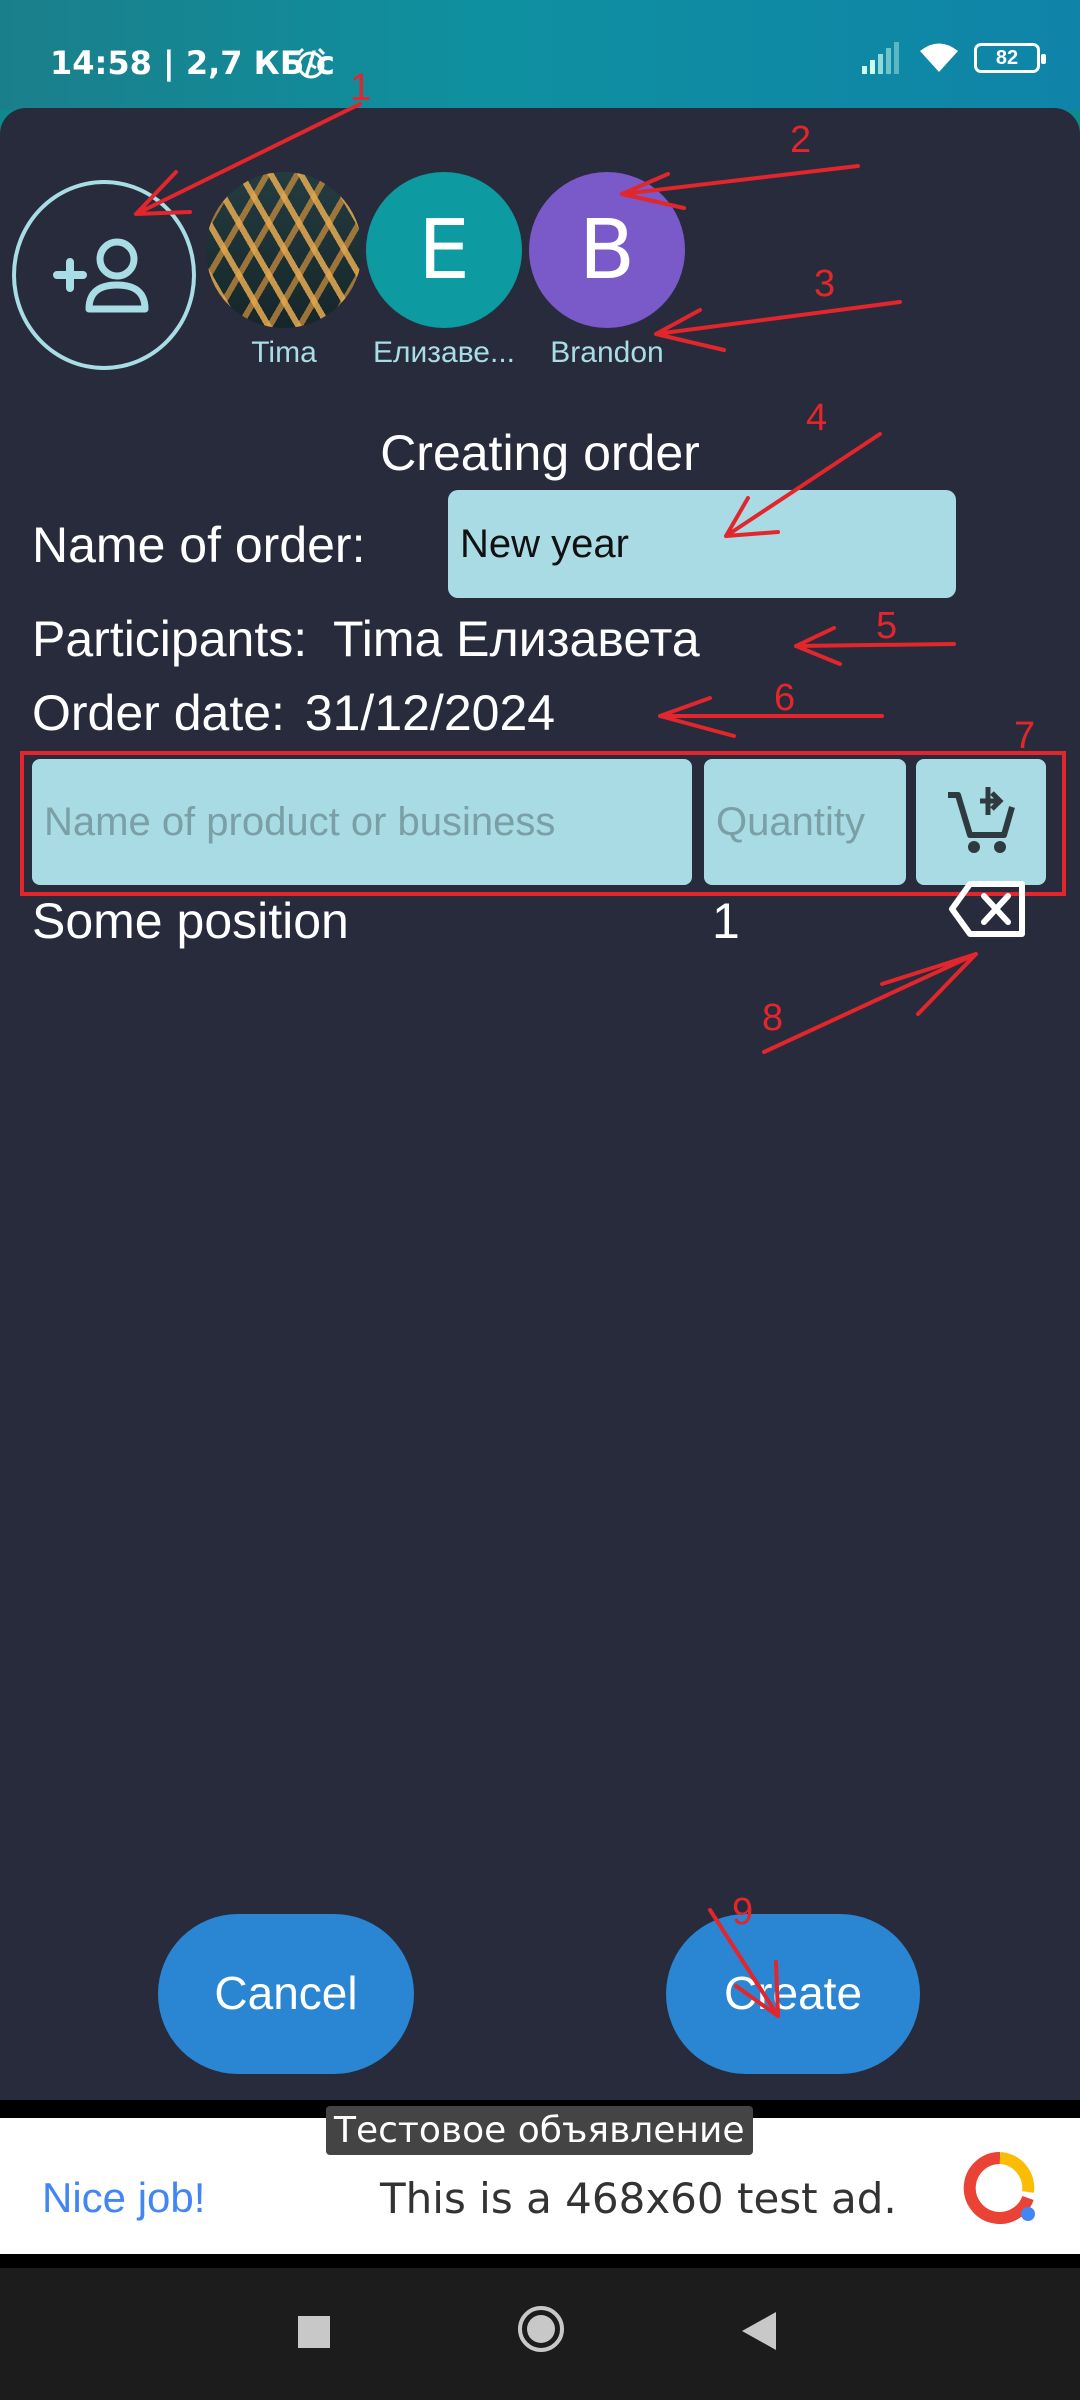 This screenshot has width=1080, height=2400. I want to click on battery-level: 82, so click(1007, 57).